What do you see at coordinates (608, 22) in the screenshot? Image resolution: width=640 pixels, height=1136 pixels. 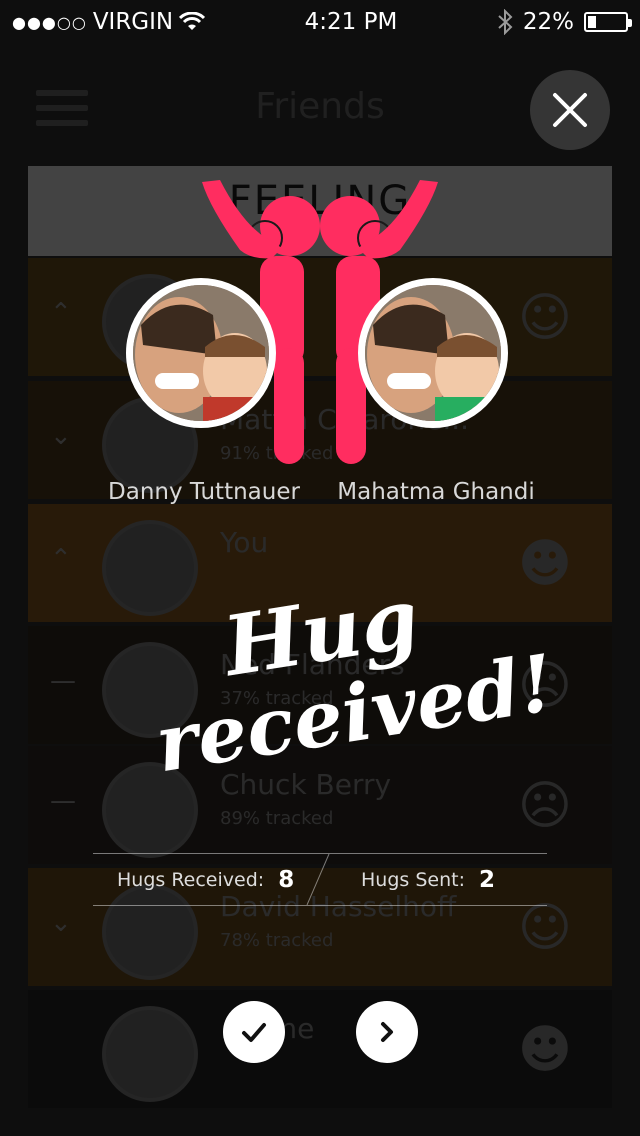 I see `battery-icon` at bounding box center [608, 22].